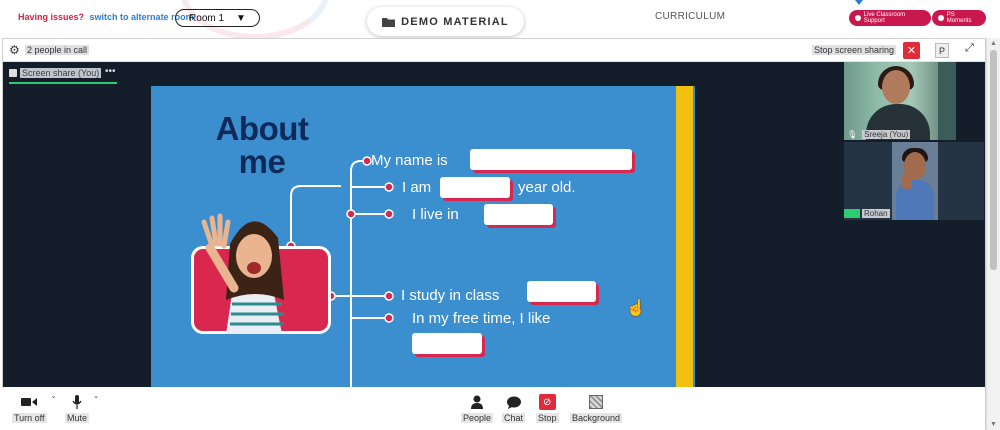 The height and width of the screenshot is (430, 1000). What do you see at coordinates (993, 43) in the screenshot?
I see `scroll-up-icon: ▲` at bounding box center [993, 43].